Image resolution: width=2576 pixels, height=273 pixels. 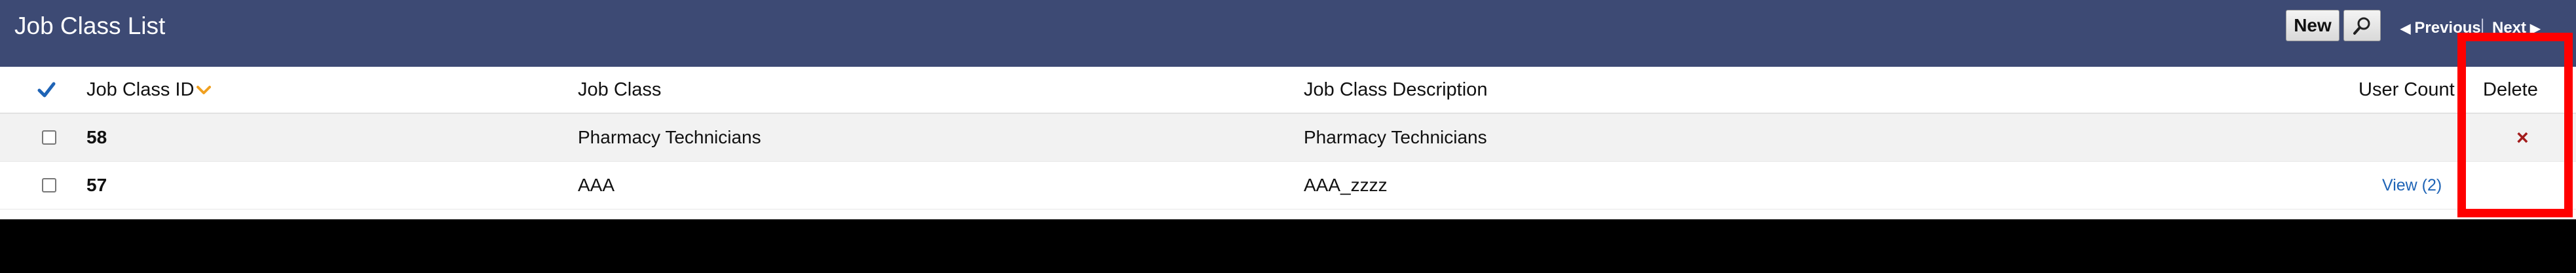 I want to click on magnifier-icon, so click(x=2361, y=26).